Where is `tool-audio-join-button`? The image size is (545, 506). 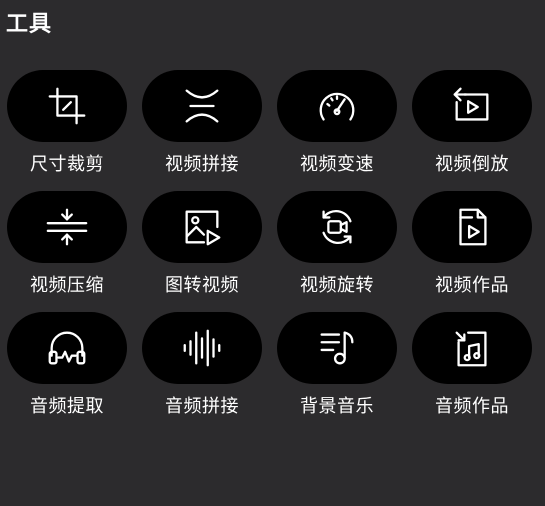 tool-audio-join-button is located at coordinates (202, 348).